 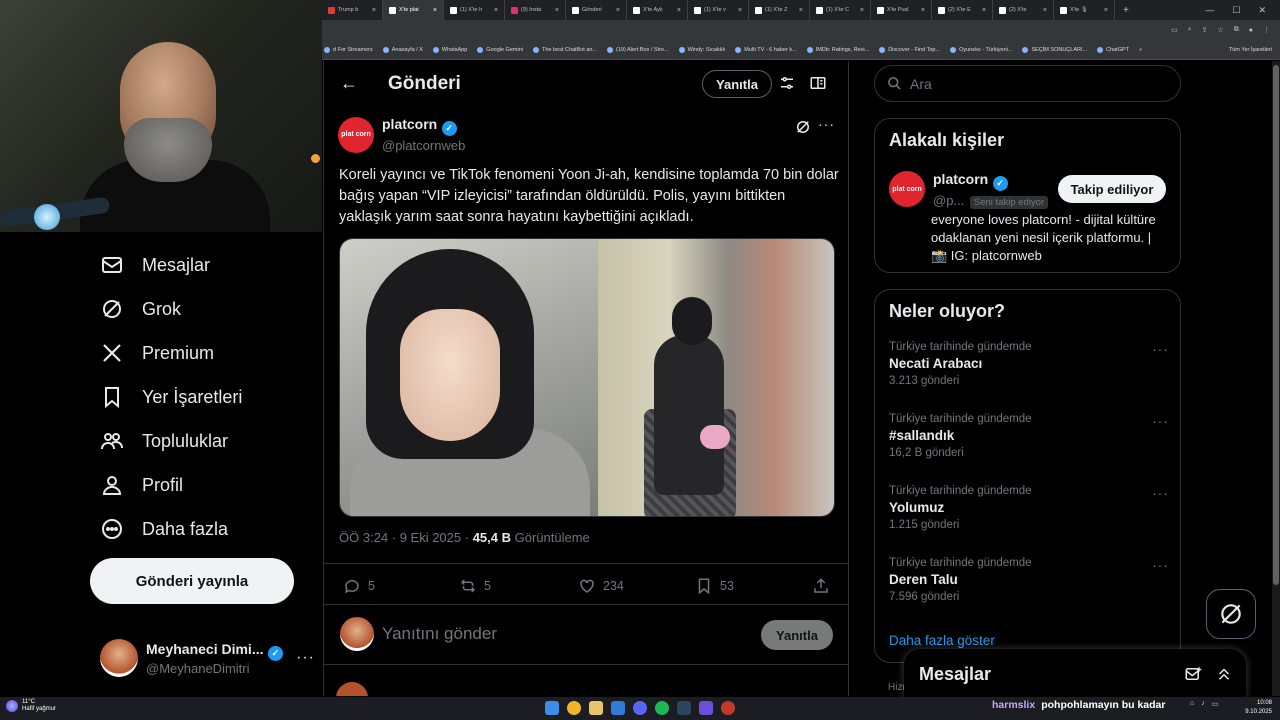 What do you see at coordinates (737, 84) in the screenshot?
I see `reply-filter-button: Yanıtla` at bounding box center [737, 84].